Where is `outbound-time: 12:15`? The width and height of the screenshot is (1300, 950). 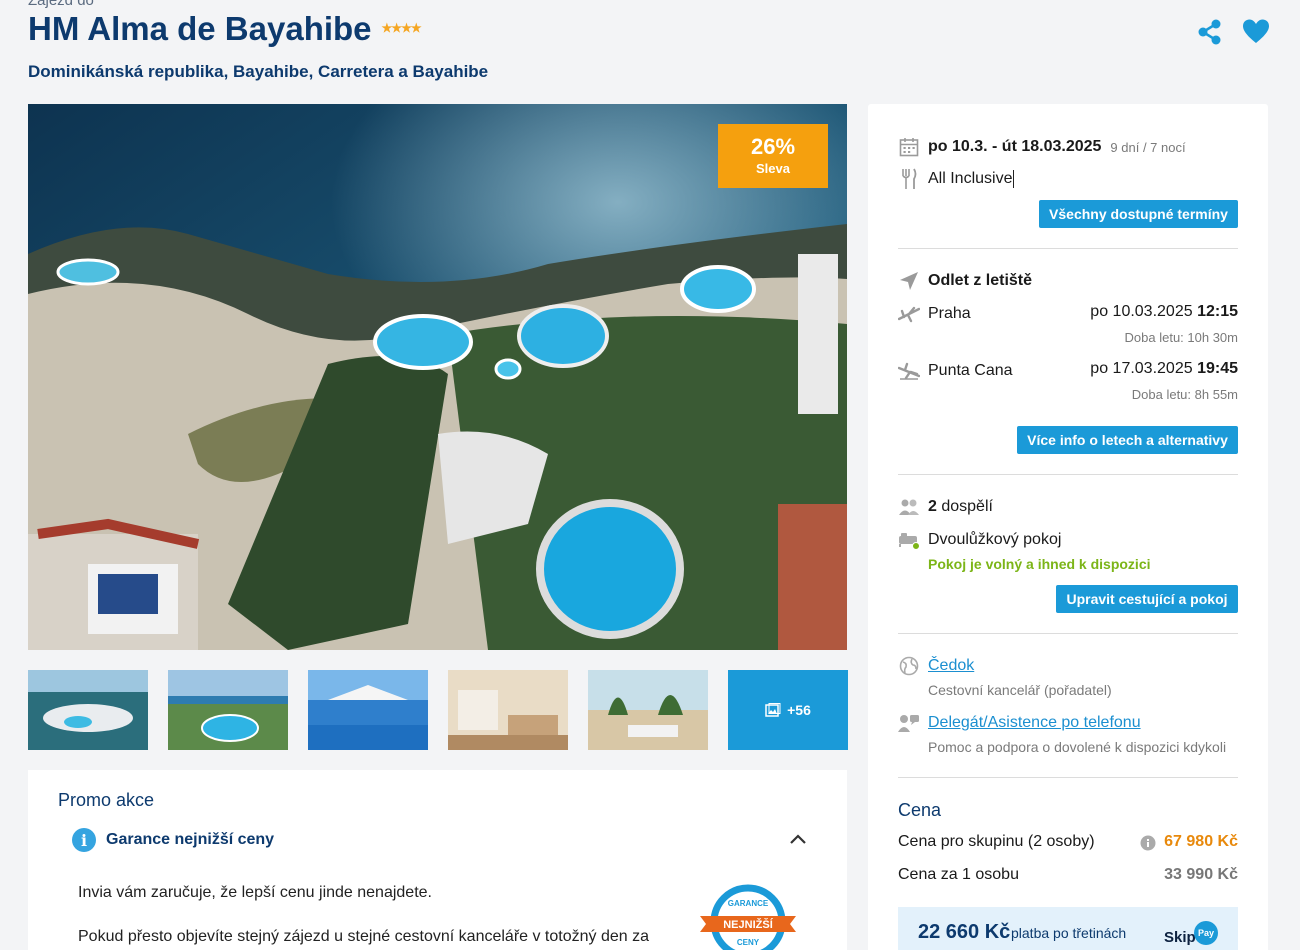
outbound-time: 12:15 is located at coordinates (1217, 311).